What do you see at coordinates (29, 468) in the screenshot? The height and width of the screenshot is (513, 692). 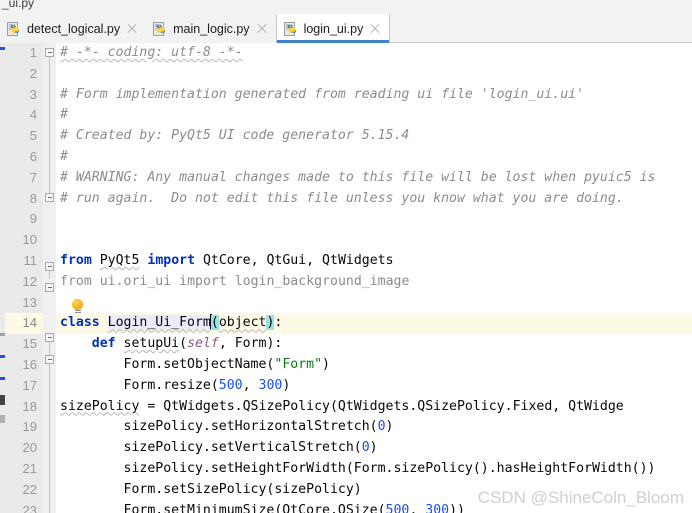 I see `line-number: 21` at bounding box center [29, 468].